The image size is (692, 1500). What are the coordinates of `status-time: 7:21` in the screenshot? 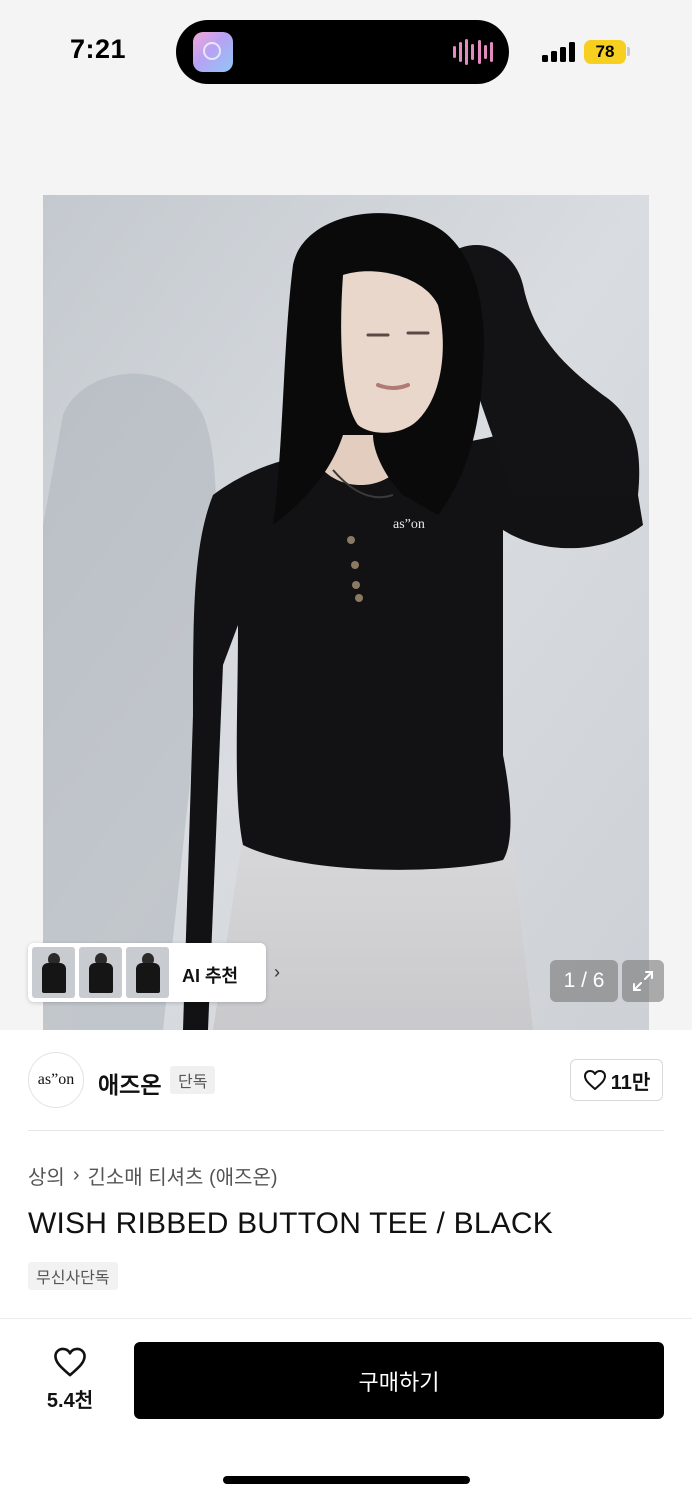 It's located at (98, 49).